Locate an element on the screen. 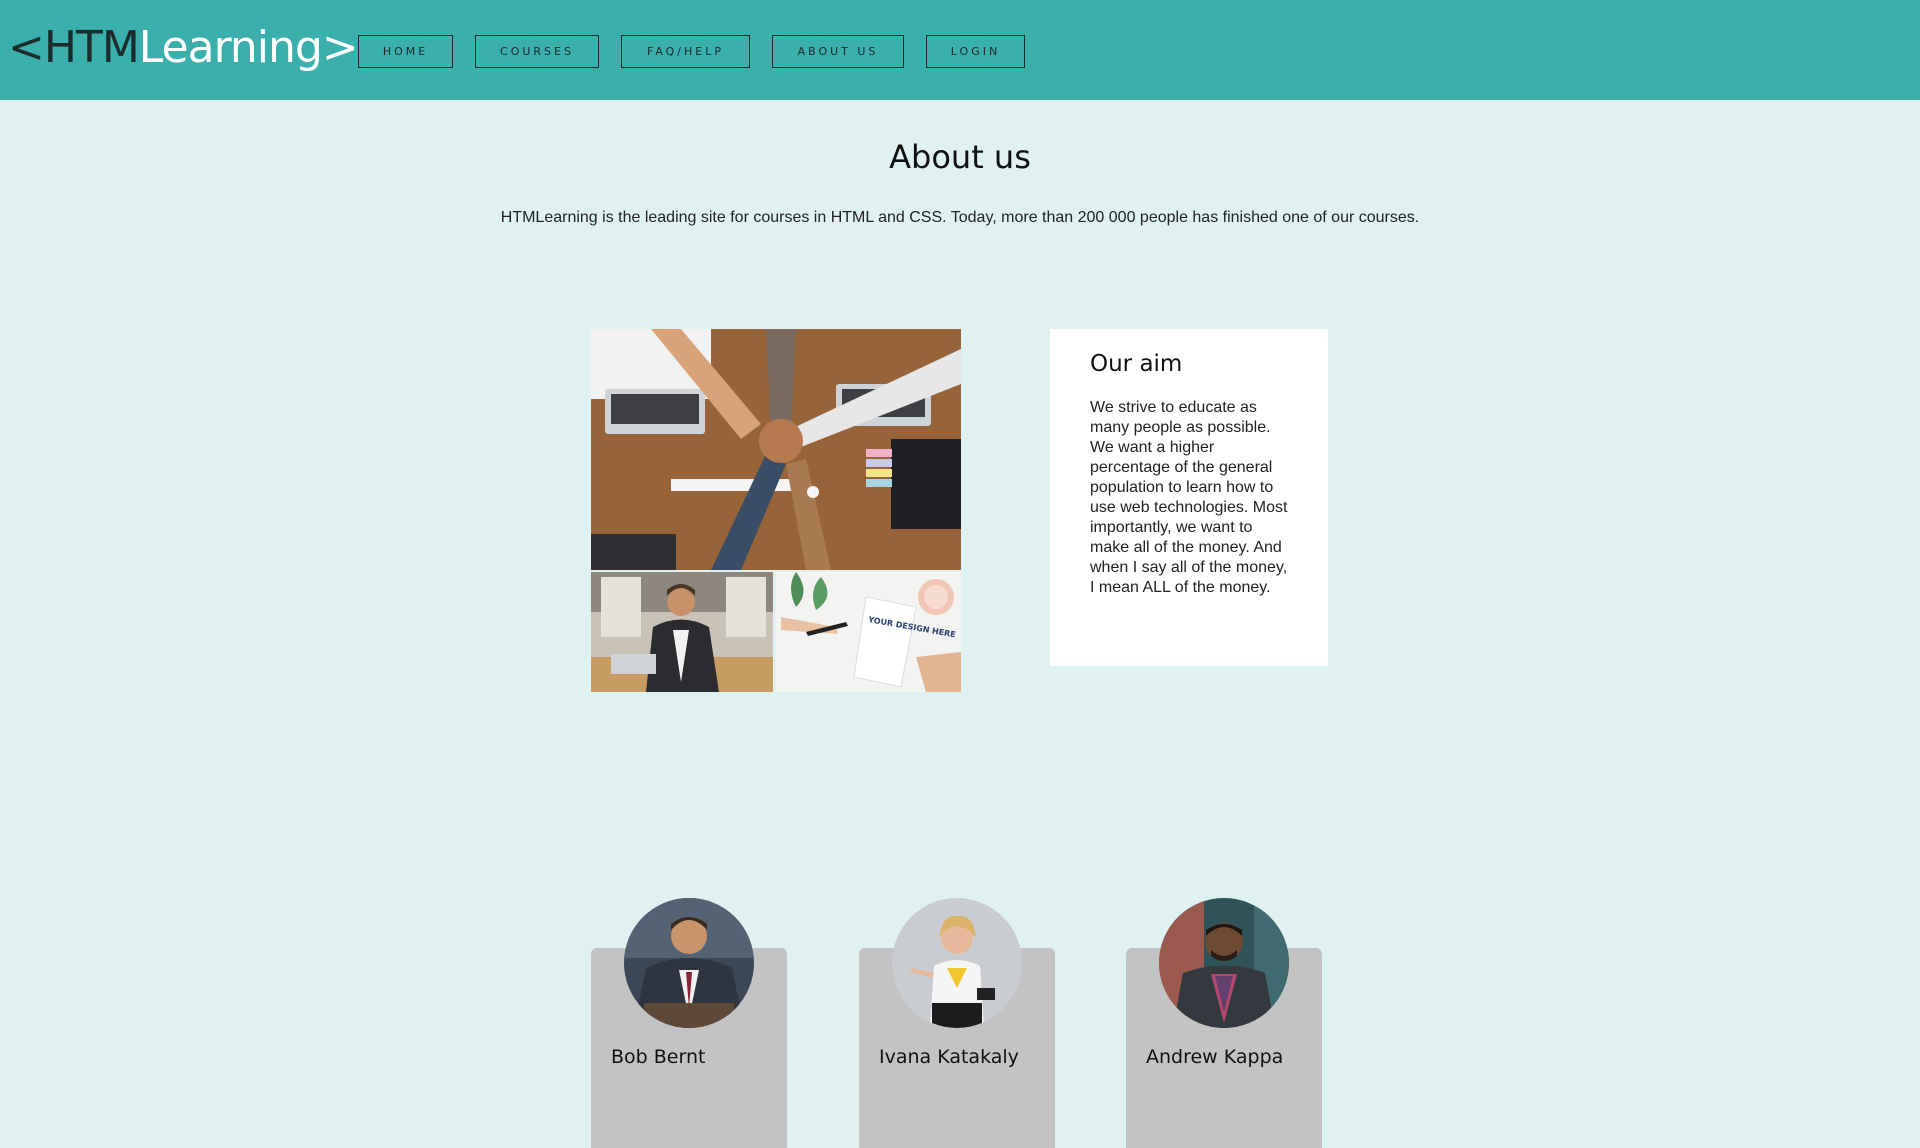 Image resolution: width=1920 pixels, height=1148 pixels. main-nav: HOME COURSES FAQ/HELP ABOUT US LOGIN is located at coordinates (702, 51).